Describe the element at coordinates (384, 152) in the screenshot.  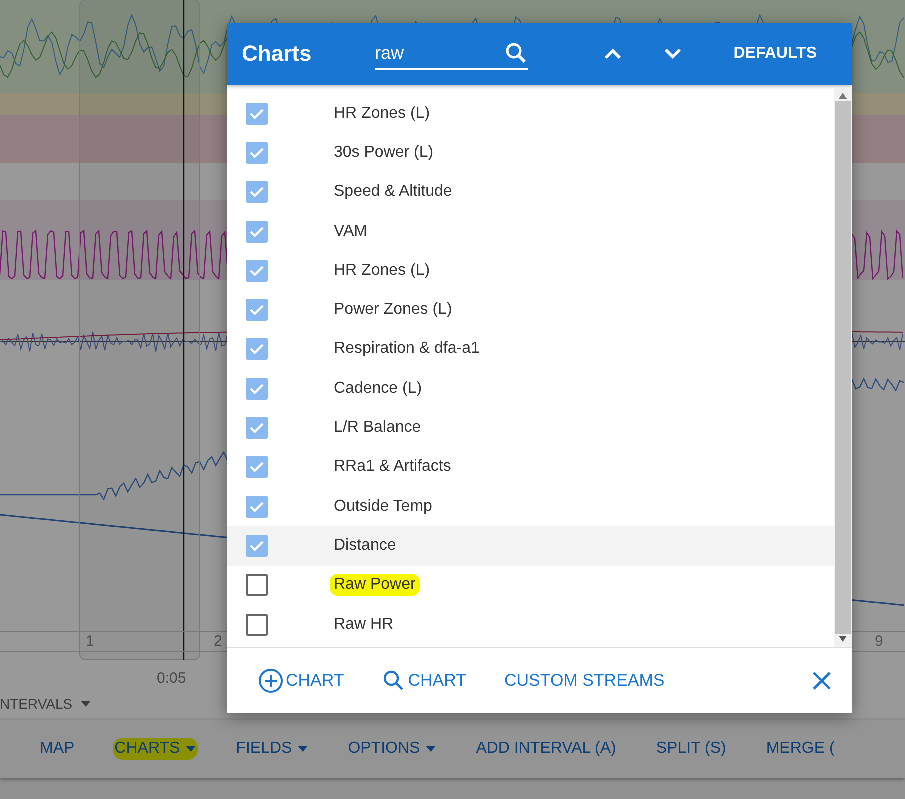
I see `chart-name: 30s Power (L)` at that location.